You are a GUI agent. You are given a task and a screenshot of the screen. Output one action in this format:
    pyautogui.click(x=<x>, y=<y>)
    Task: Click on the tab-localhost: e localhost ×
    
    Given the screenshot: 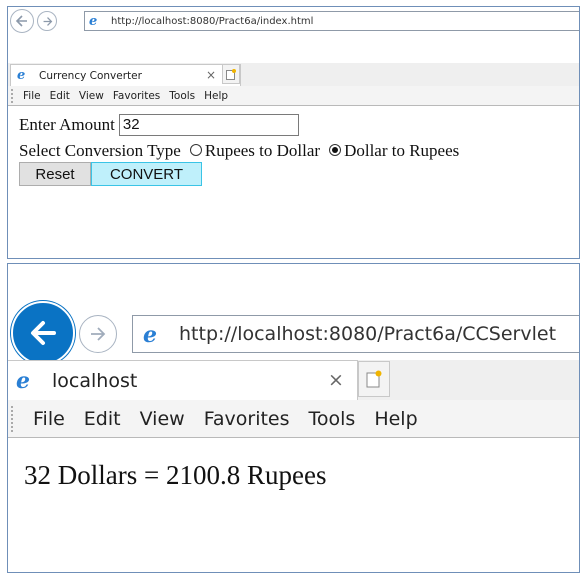 What is the action you would take?
    pyautogui.click(x=183, y=380)
    